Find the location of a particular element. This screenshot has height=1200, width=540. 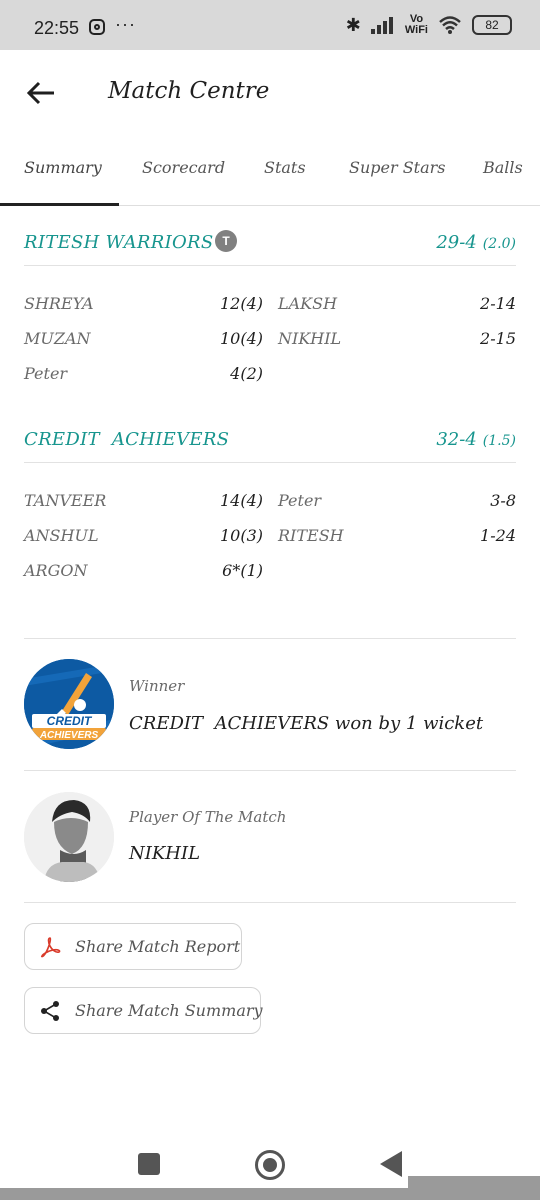

pdf-icon is located at coordinates (50, 947).